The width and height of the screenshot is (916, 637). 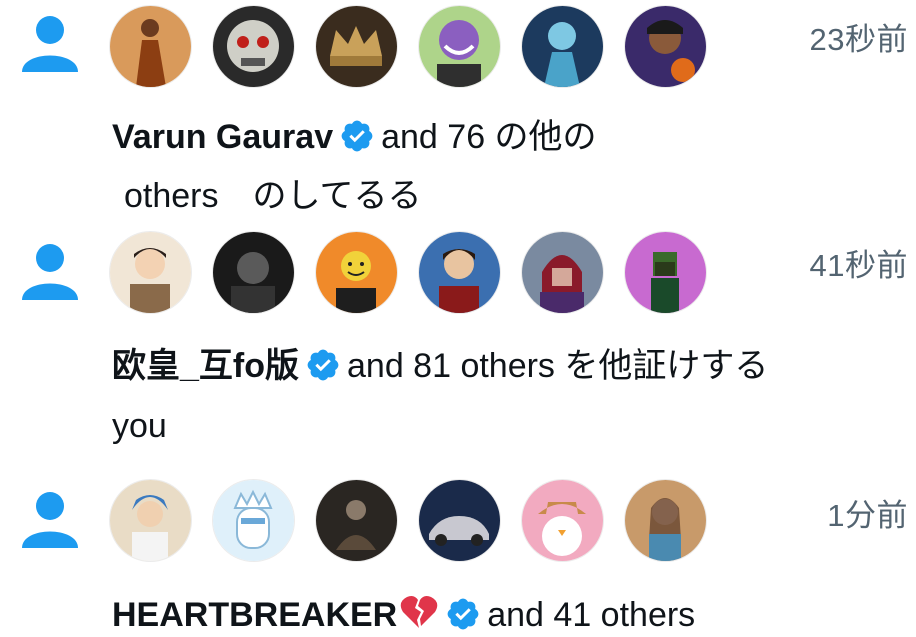 I want to click on pixel-avatar, so click(x=665, y=272).